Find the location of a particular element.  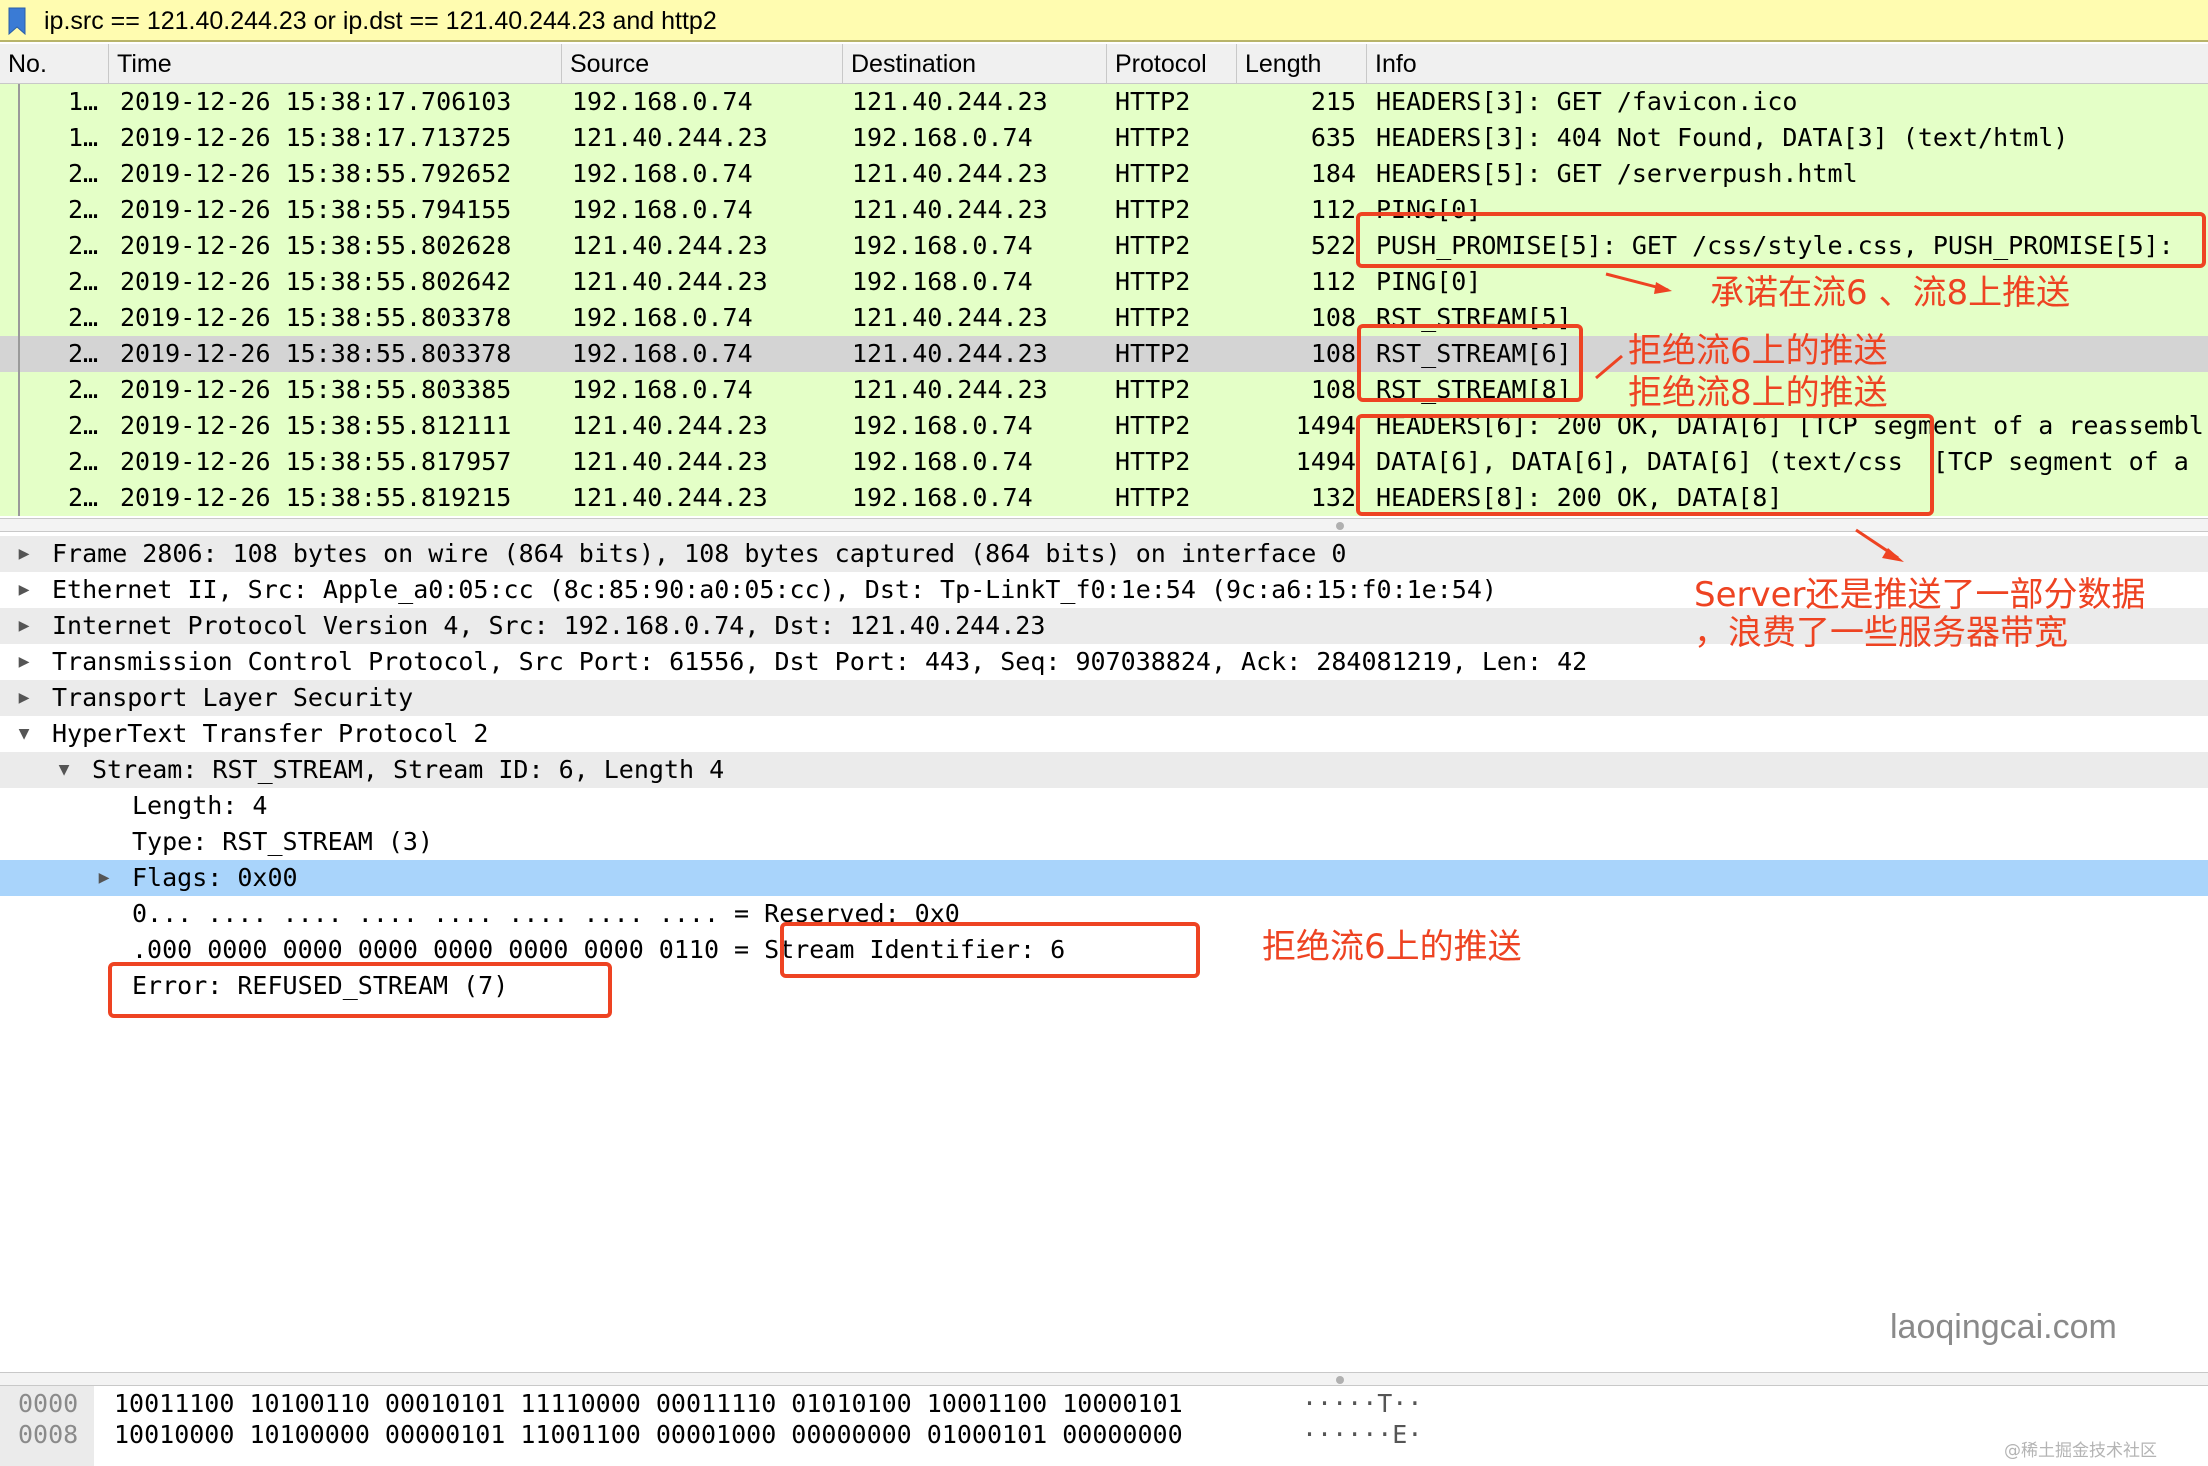

cell-time: 2019-12-26 15:38:55.802642 is located at coordinates (316, 281).